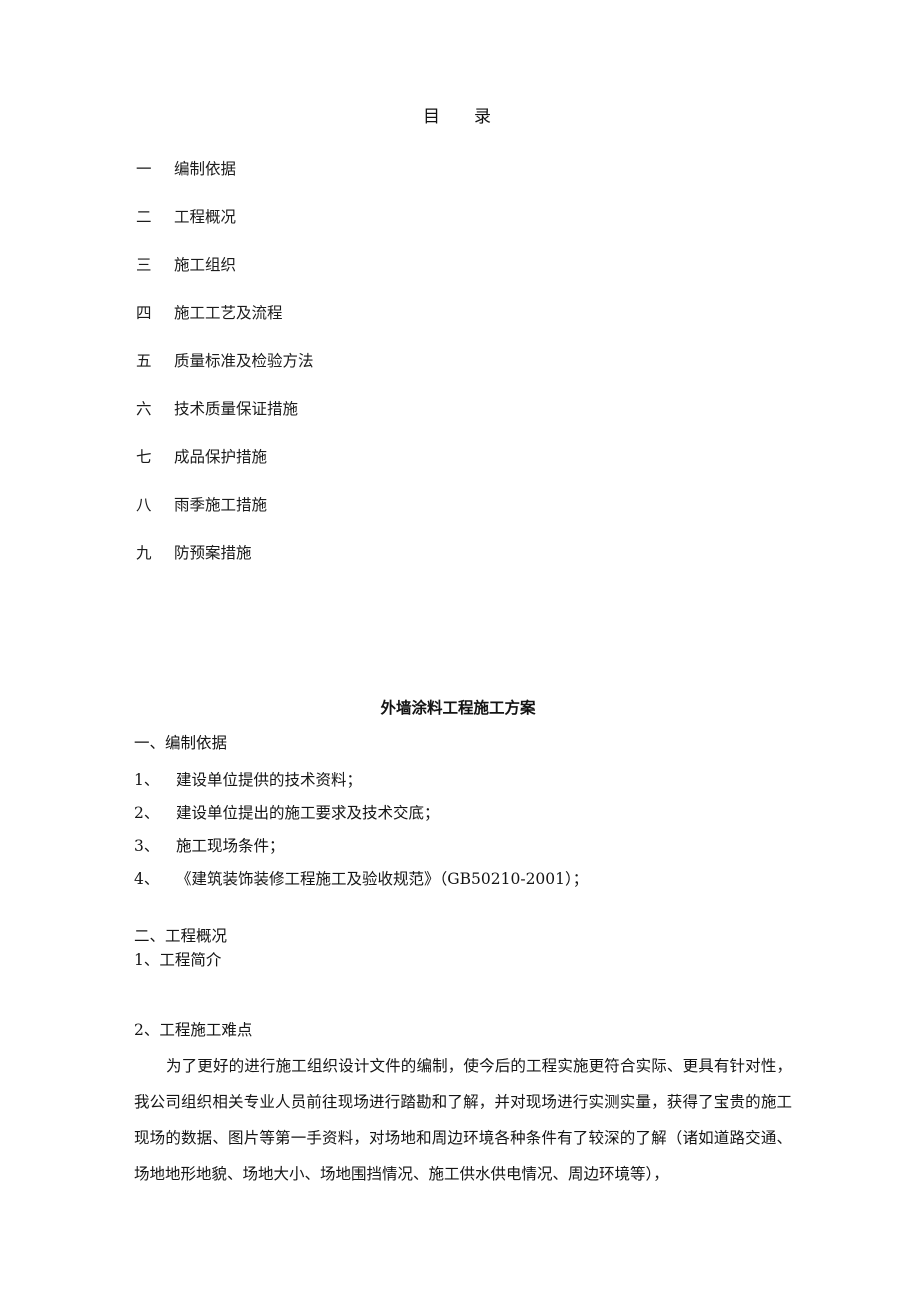 The width and height of the screenshot is (920, 1302). What do you see at coordinates (181, 935) in the screenshot?
I see `section-heading-two: 二、工程概况` at bounding box center [181, 935].